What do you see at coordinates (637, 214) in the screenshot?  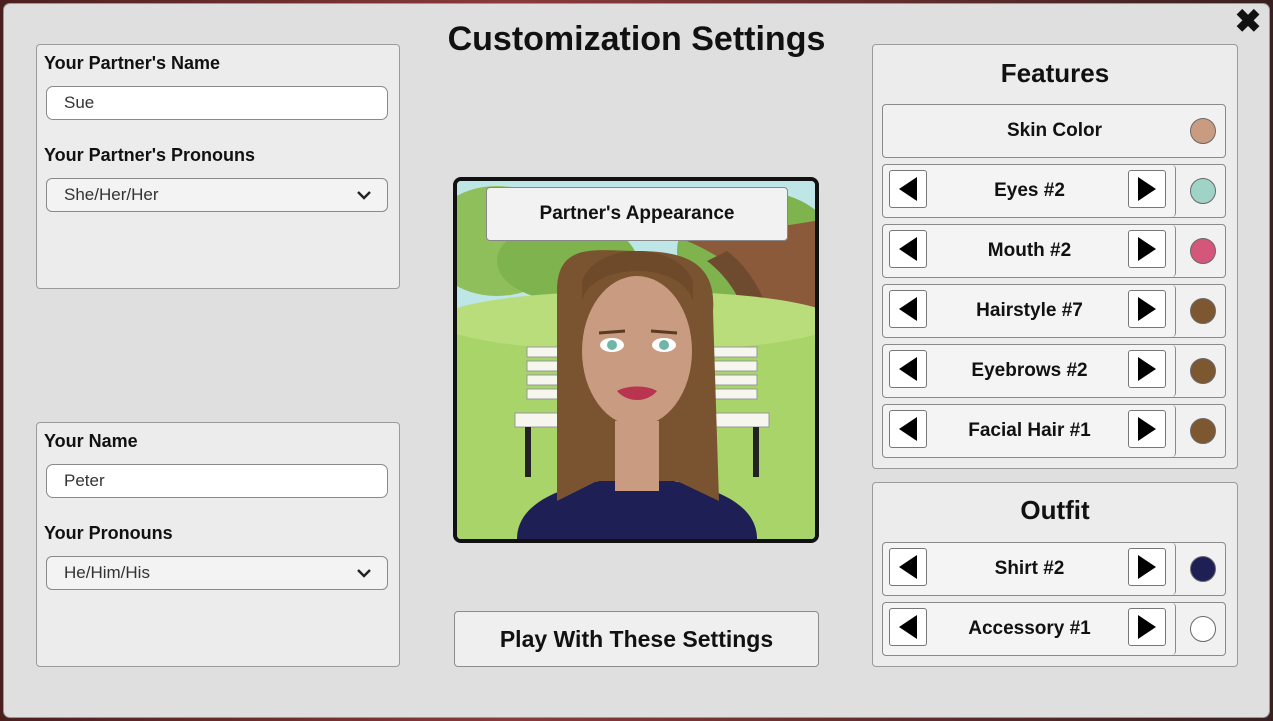 I see `partner-appearance-label: Partner's Appearance` at bounding box center [637, 214].